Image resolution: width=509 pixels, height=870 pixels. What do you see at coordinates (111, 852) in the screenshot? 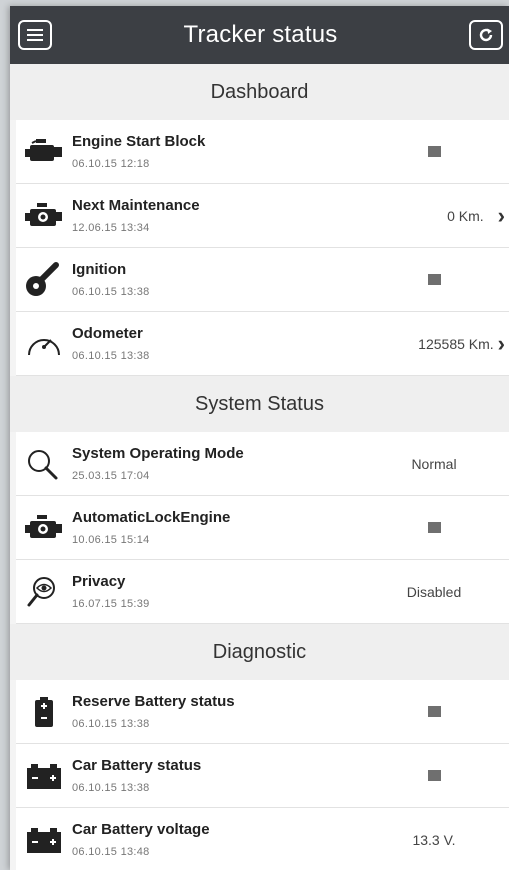
I see `row-date: 06.10.15 13:48` at bounding box center [111, 852].